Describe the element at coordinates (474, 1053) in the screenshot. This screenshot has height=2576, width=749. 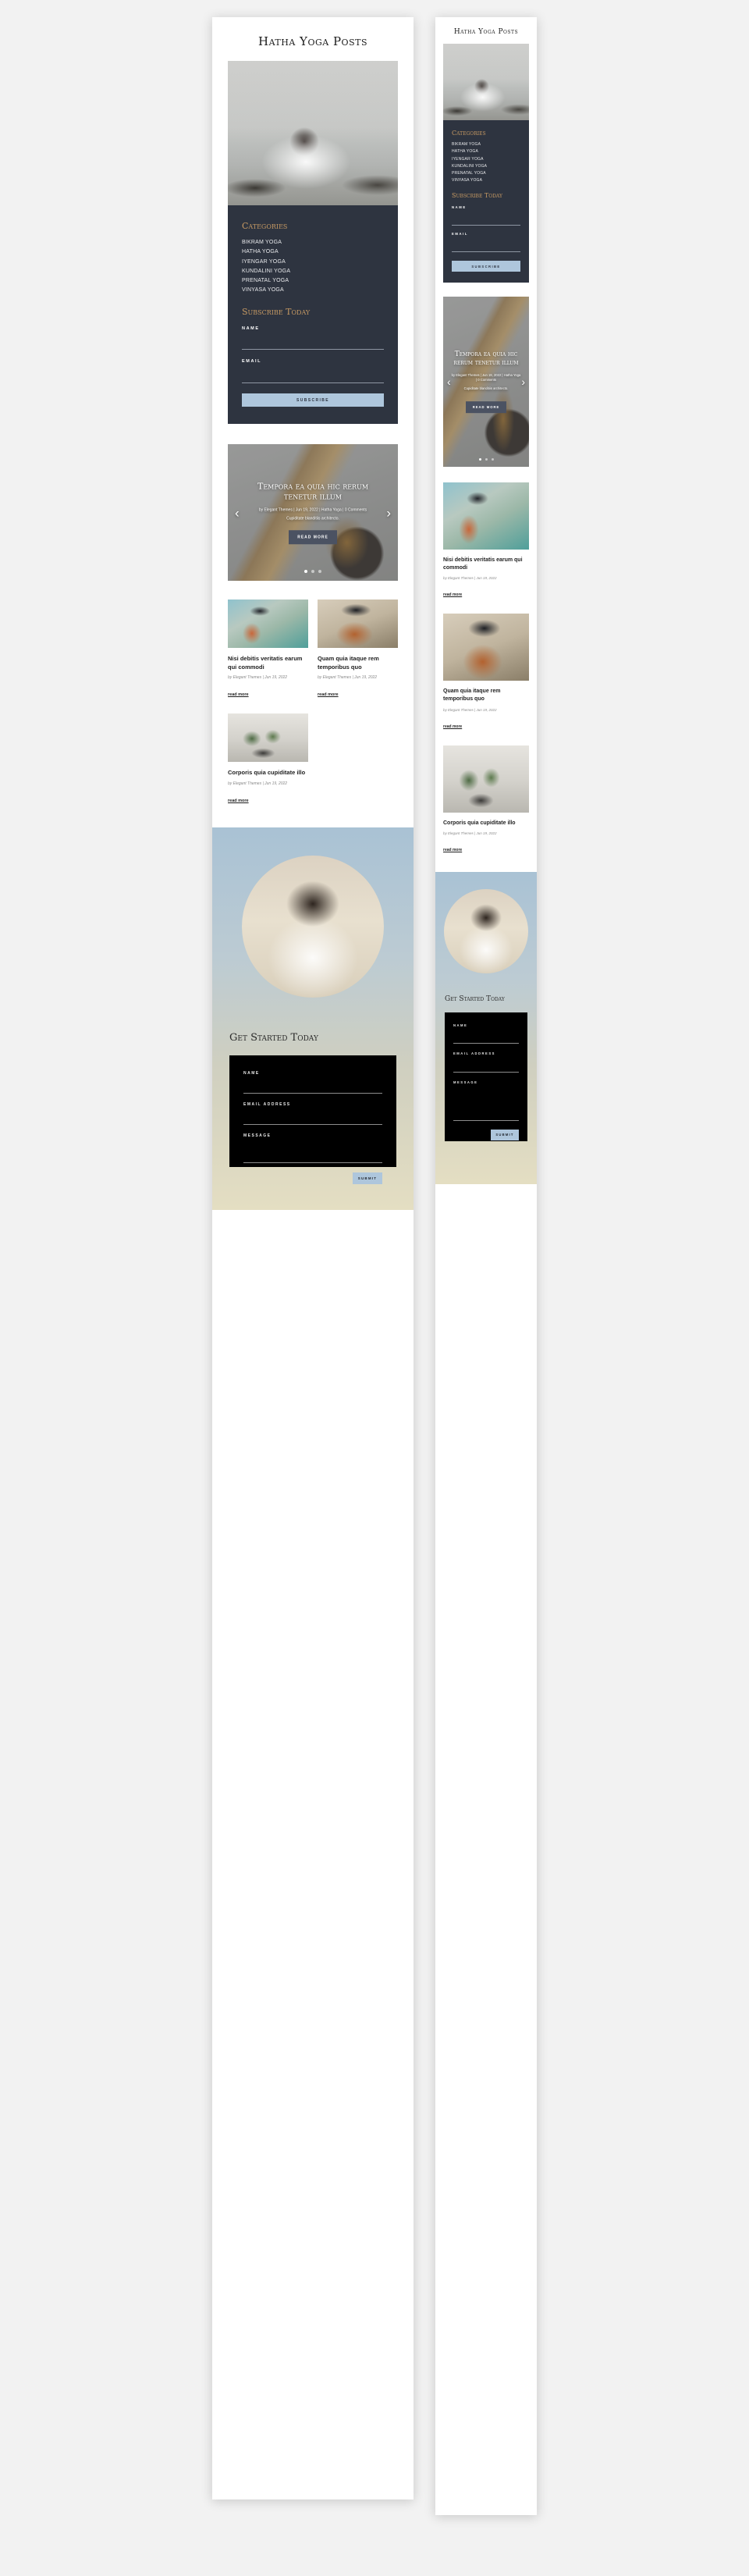
I see `contact-email-label: EMAIL ADDRESS` at that location.